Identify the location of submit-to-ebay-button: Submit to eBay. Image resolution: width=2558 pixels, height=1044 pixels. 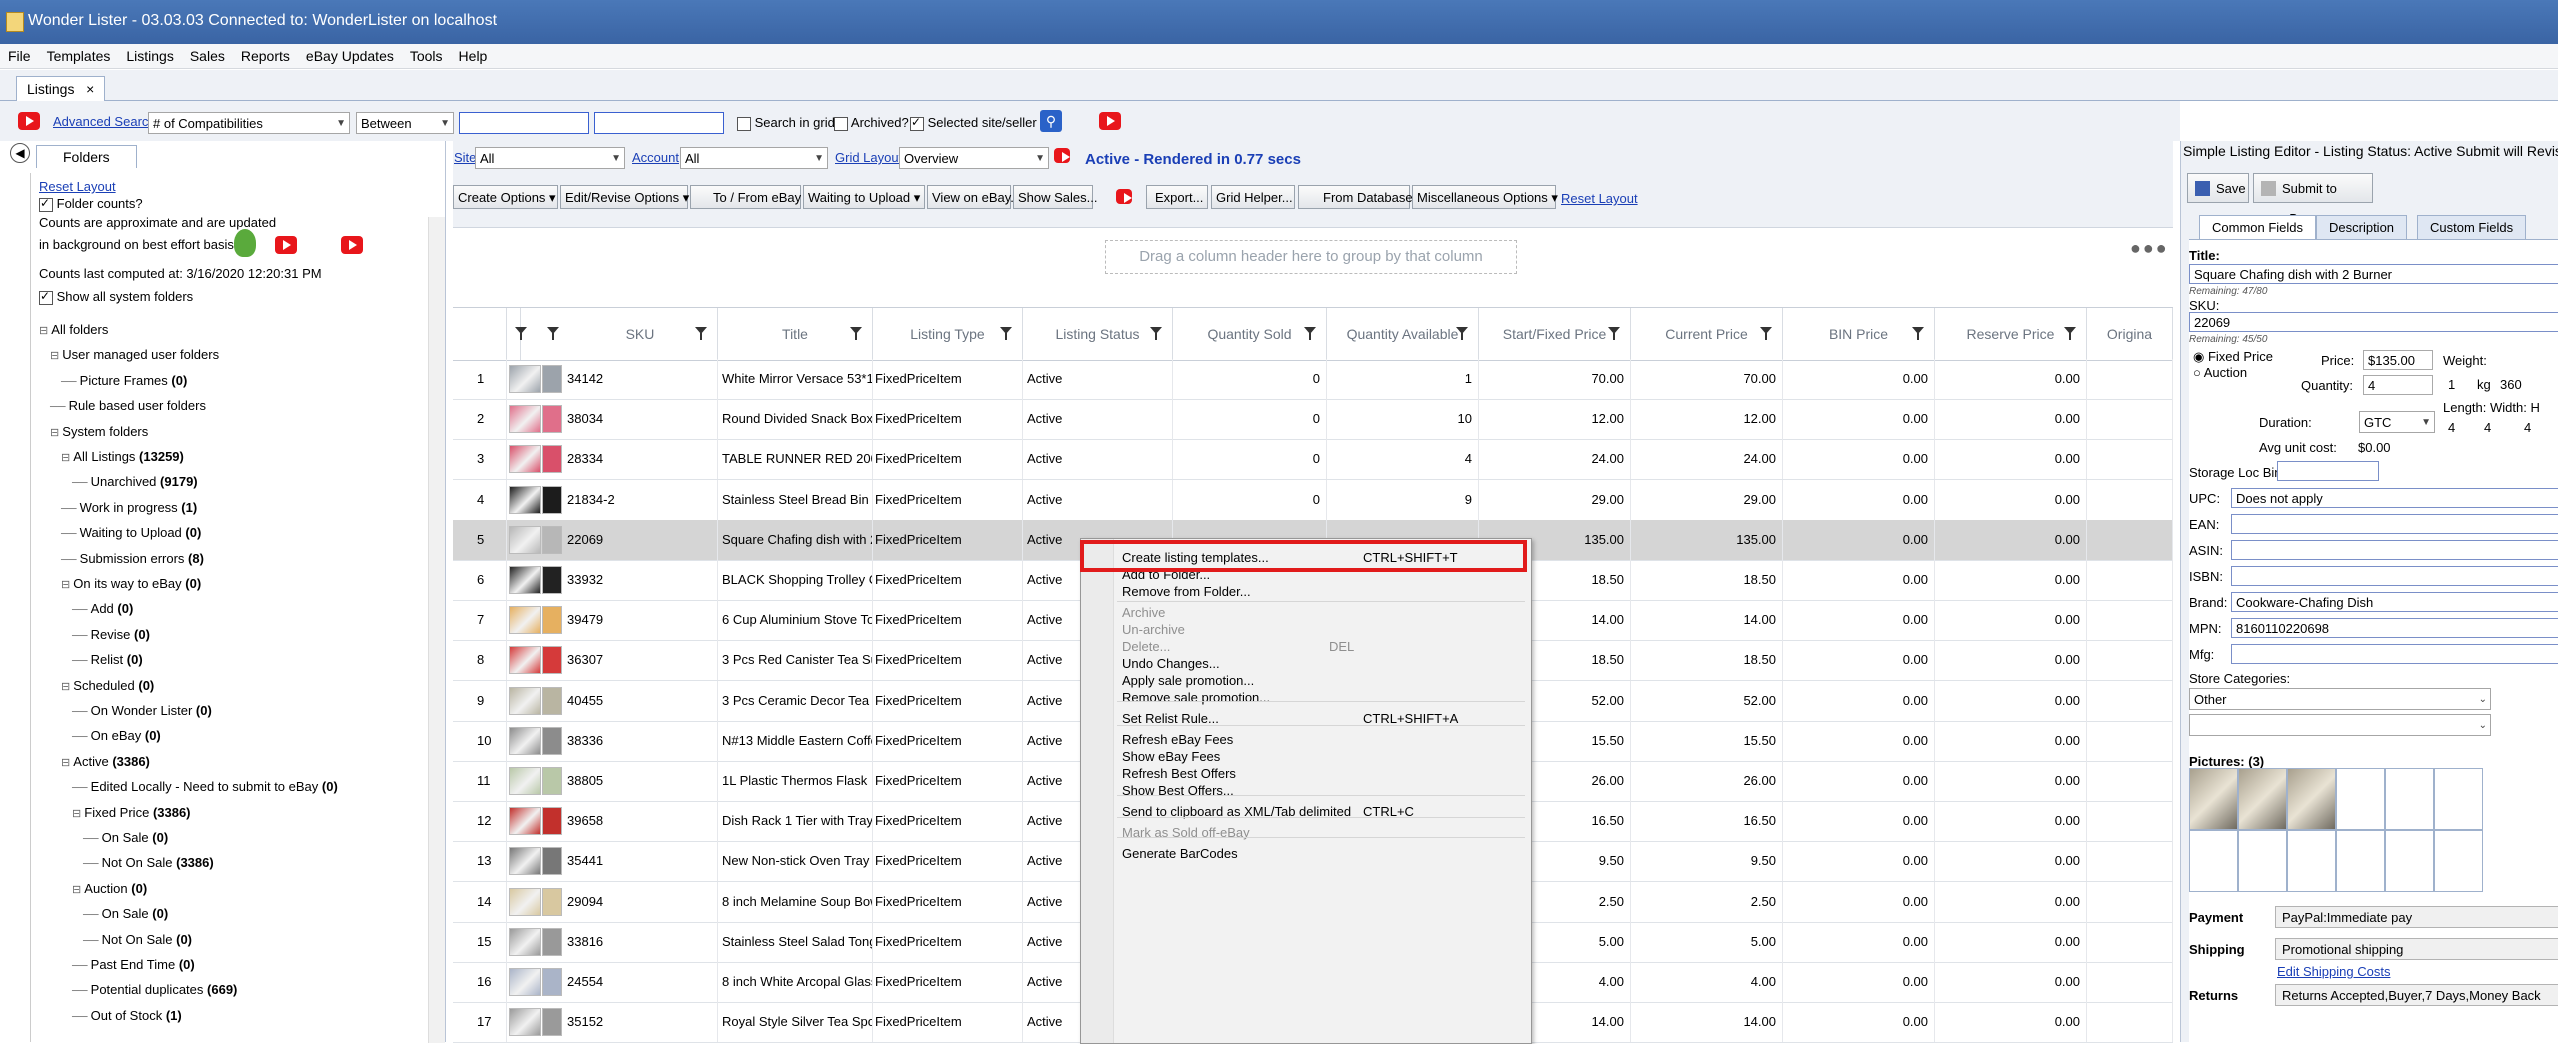
(2313, 199).